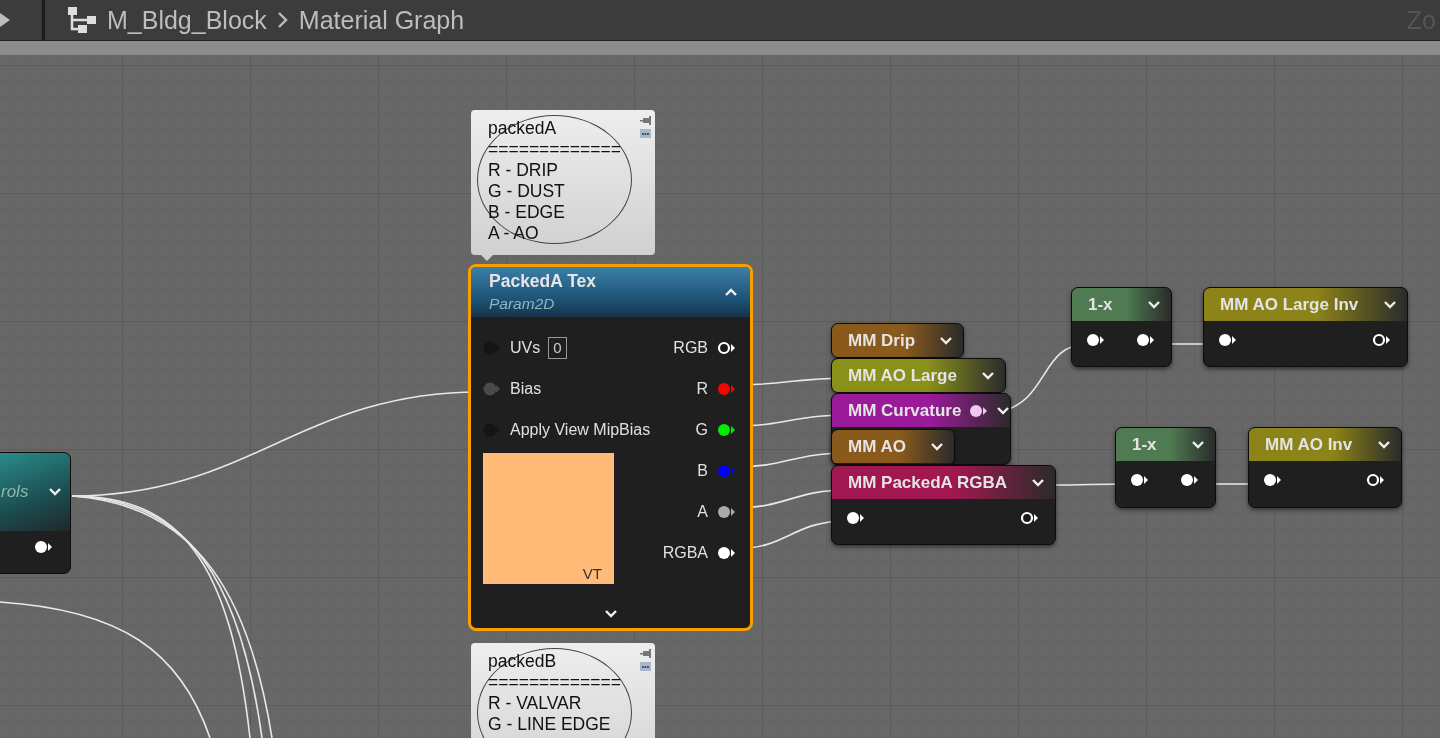 This screenshot has height=738, width=1440. What do you see at coordinates (690, 347) in the screenshot?
I see `output-label: RGB` at bounding box center [690, 347].